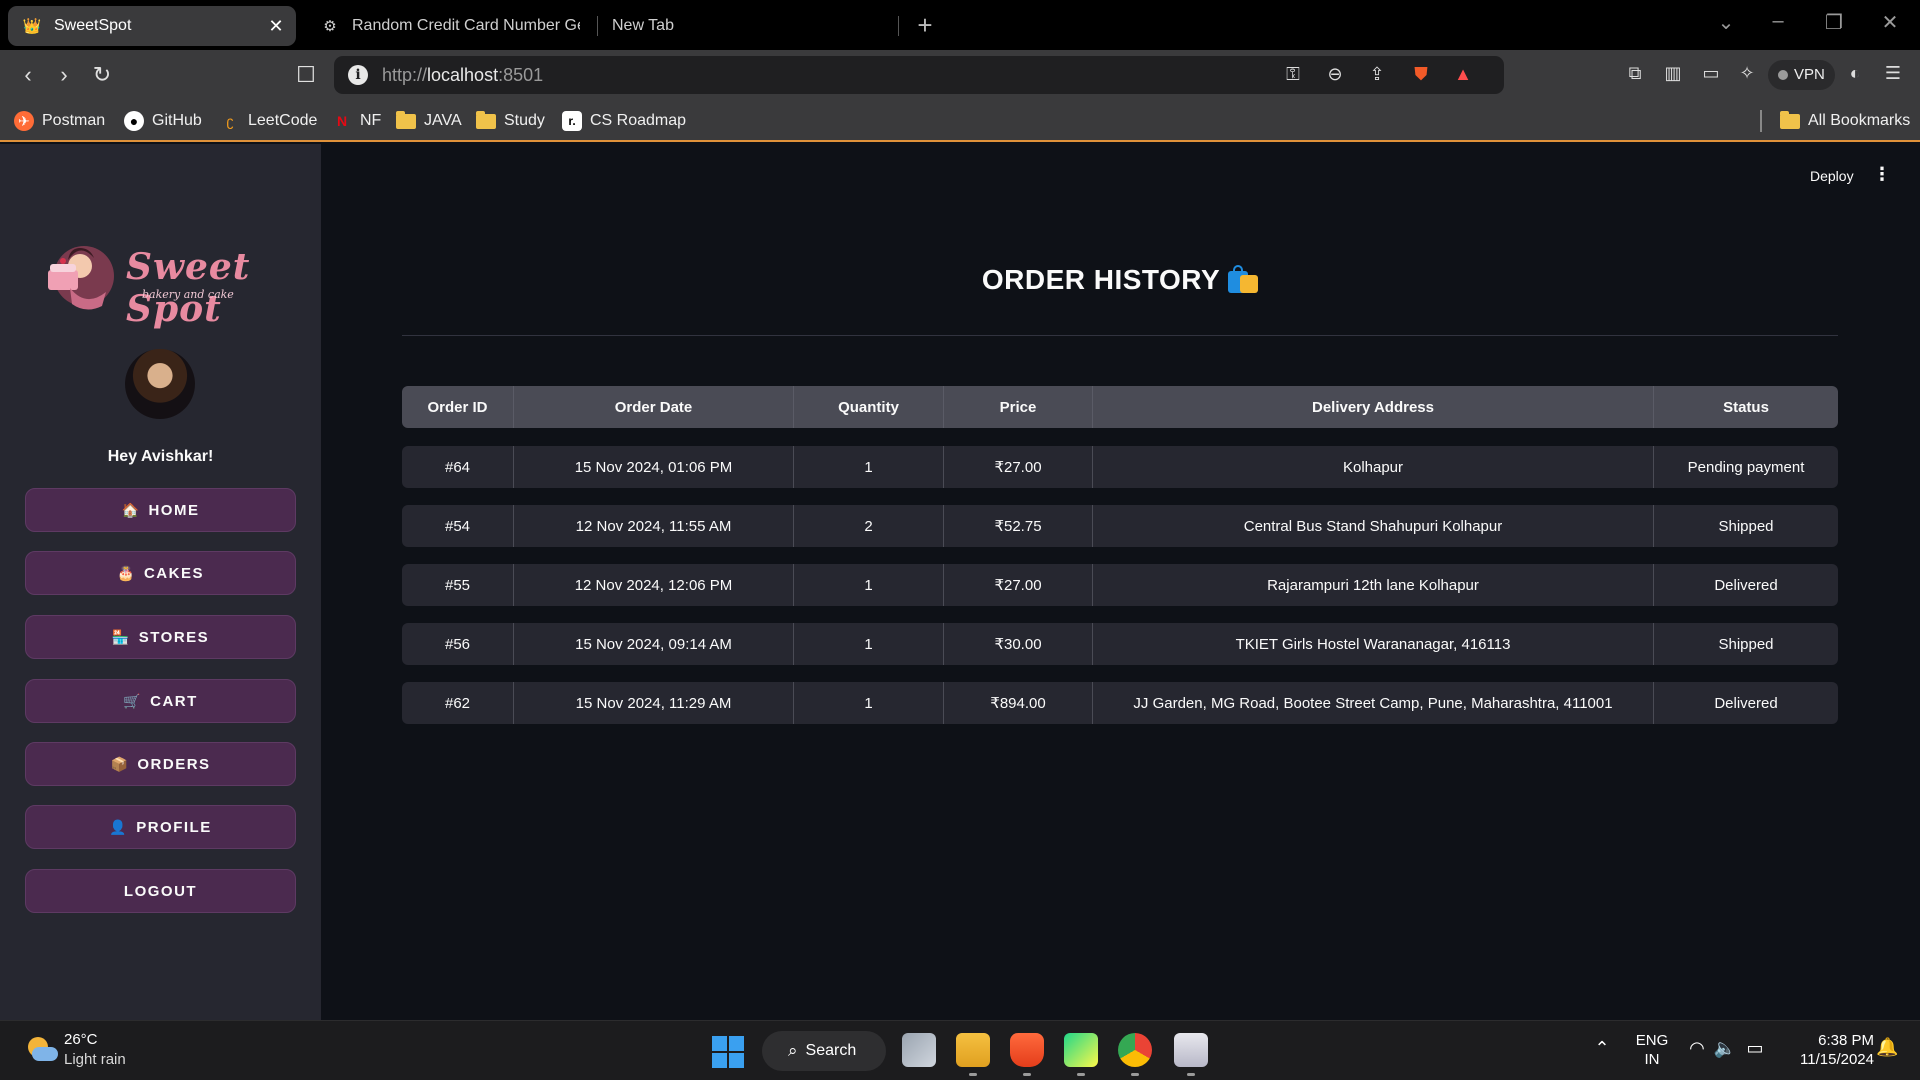 The width and height of the screenshot is (1920, 1080). Describe the element at coordinates (1697, 1048) in the screenshot. I see `wifi-icon: ◠` at that location.